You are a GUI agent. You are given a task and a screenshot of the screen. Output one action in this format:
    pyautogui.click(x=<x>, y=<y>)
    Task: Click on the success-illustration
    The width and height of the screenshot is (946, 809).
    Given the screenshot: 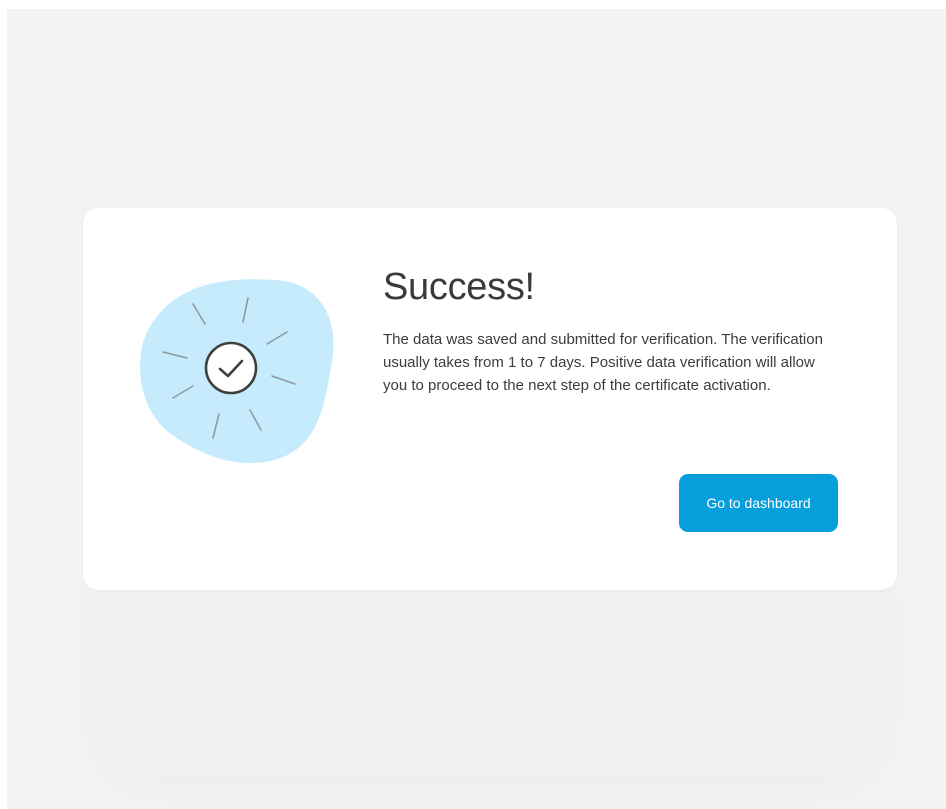 What is the action you would take?
    pyautogui.click(x=240, y=372)
    